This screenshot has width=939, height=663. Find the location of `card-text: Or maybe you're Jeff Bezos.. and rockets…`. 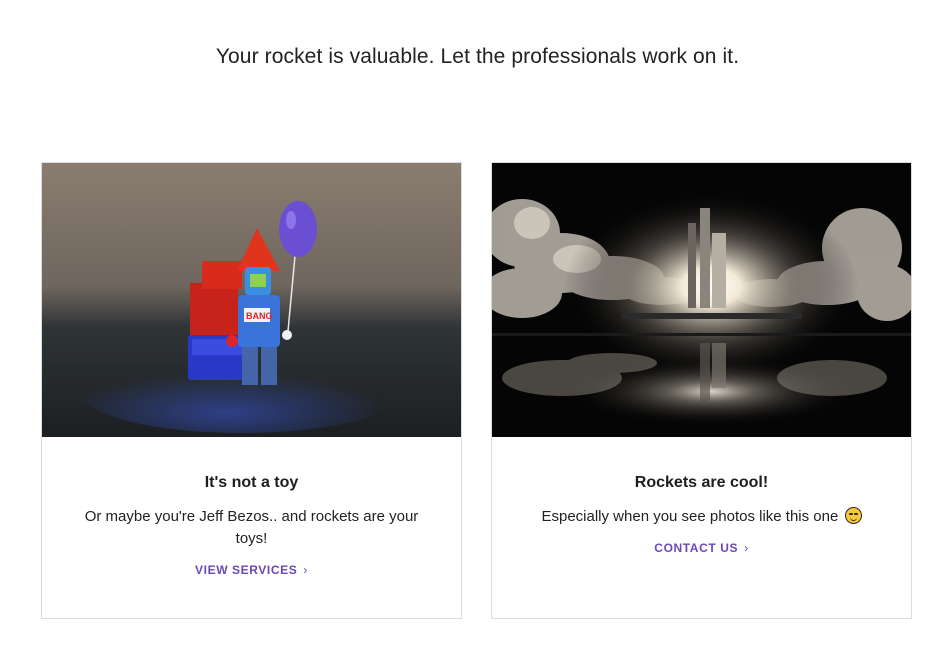

card-text: Or maybe you're Jeff Bezos.. and rockets… is located at coordinates (251, 527).